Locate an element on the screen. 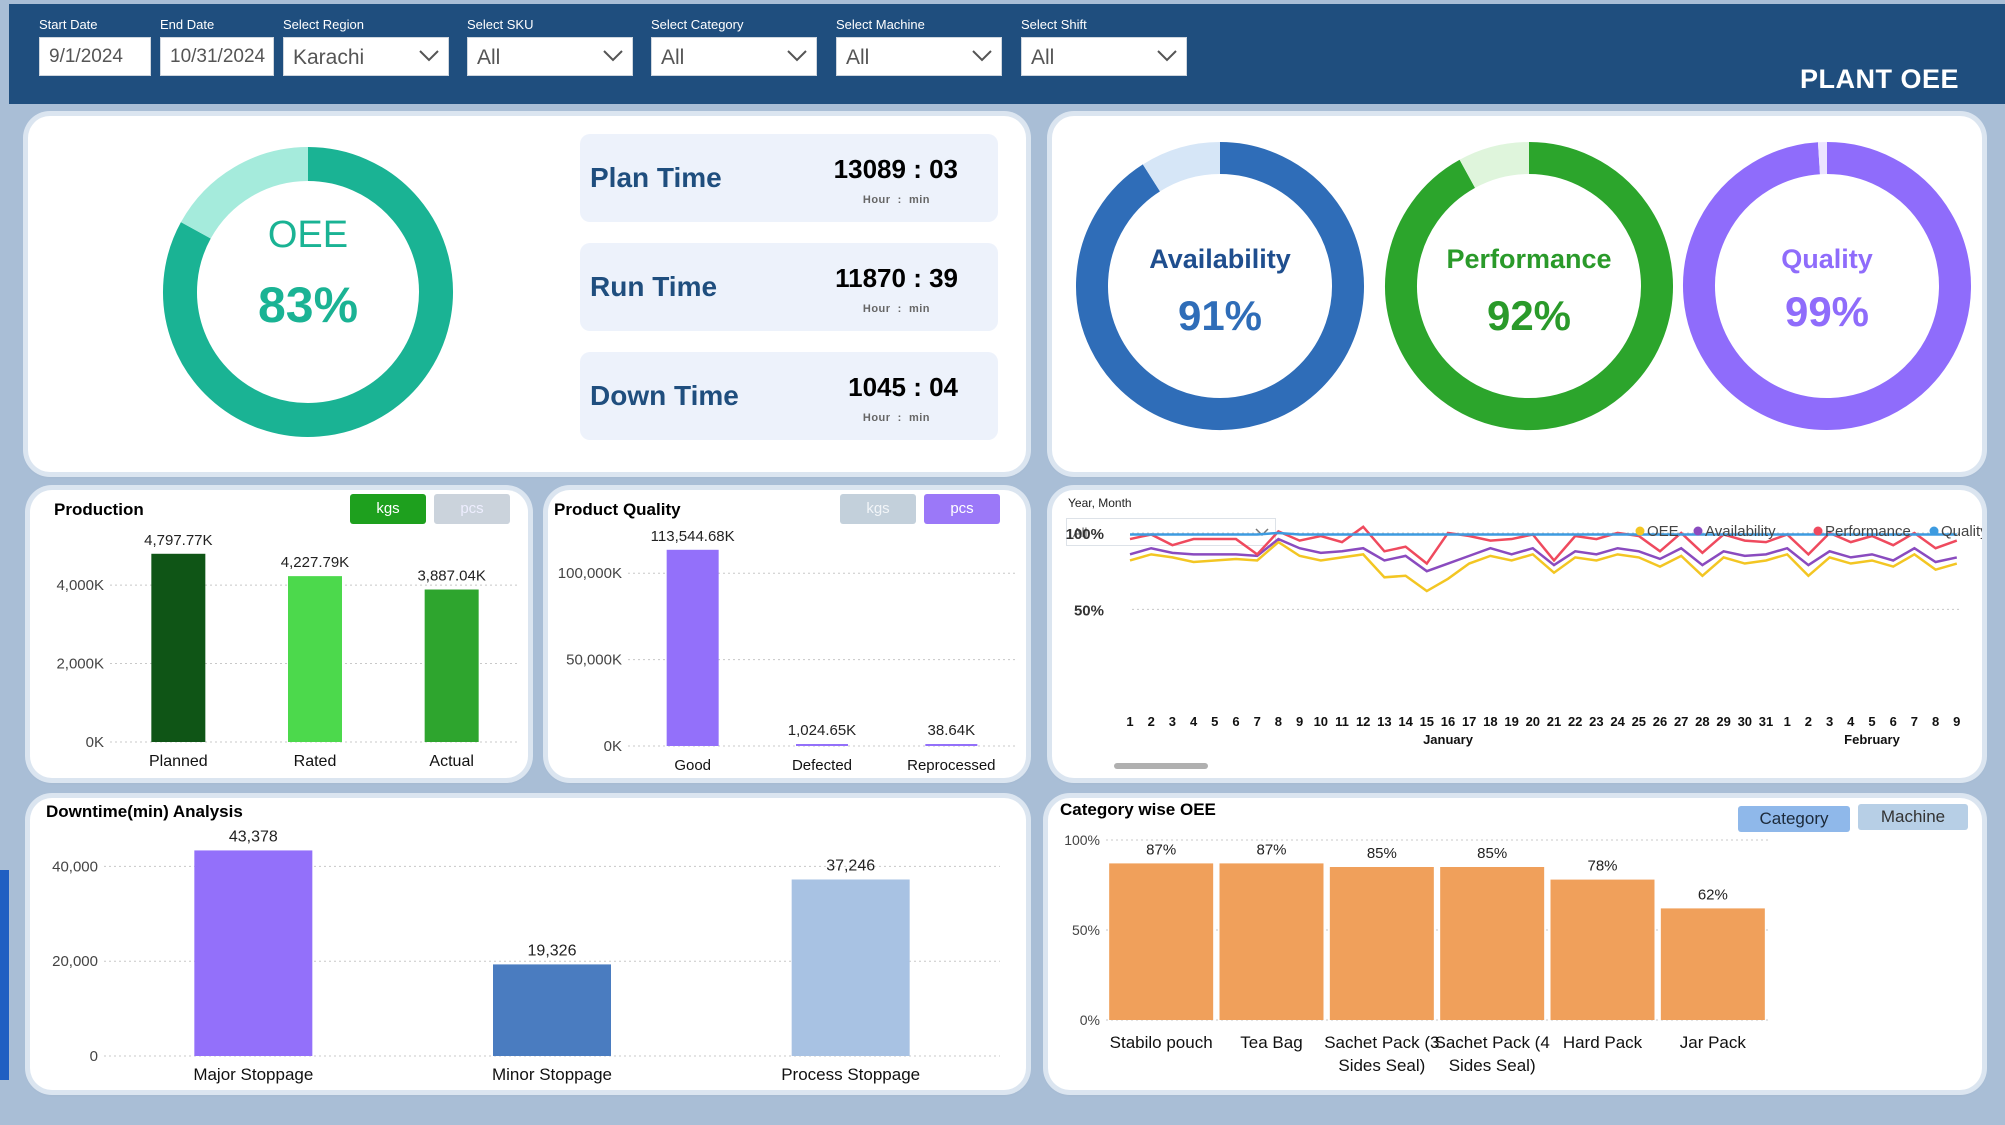 The height and width of the screenshot is (1125, 2005). x-tick-label: 8 is located at coordinates (1278, 721).